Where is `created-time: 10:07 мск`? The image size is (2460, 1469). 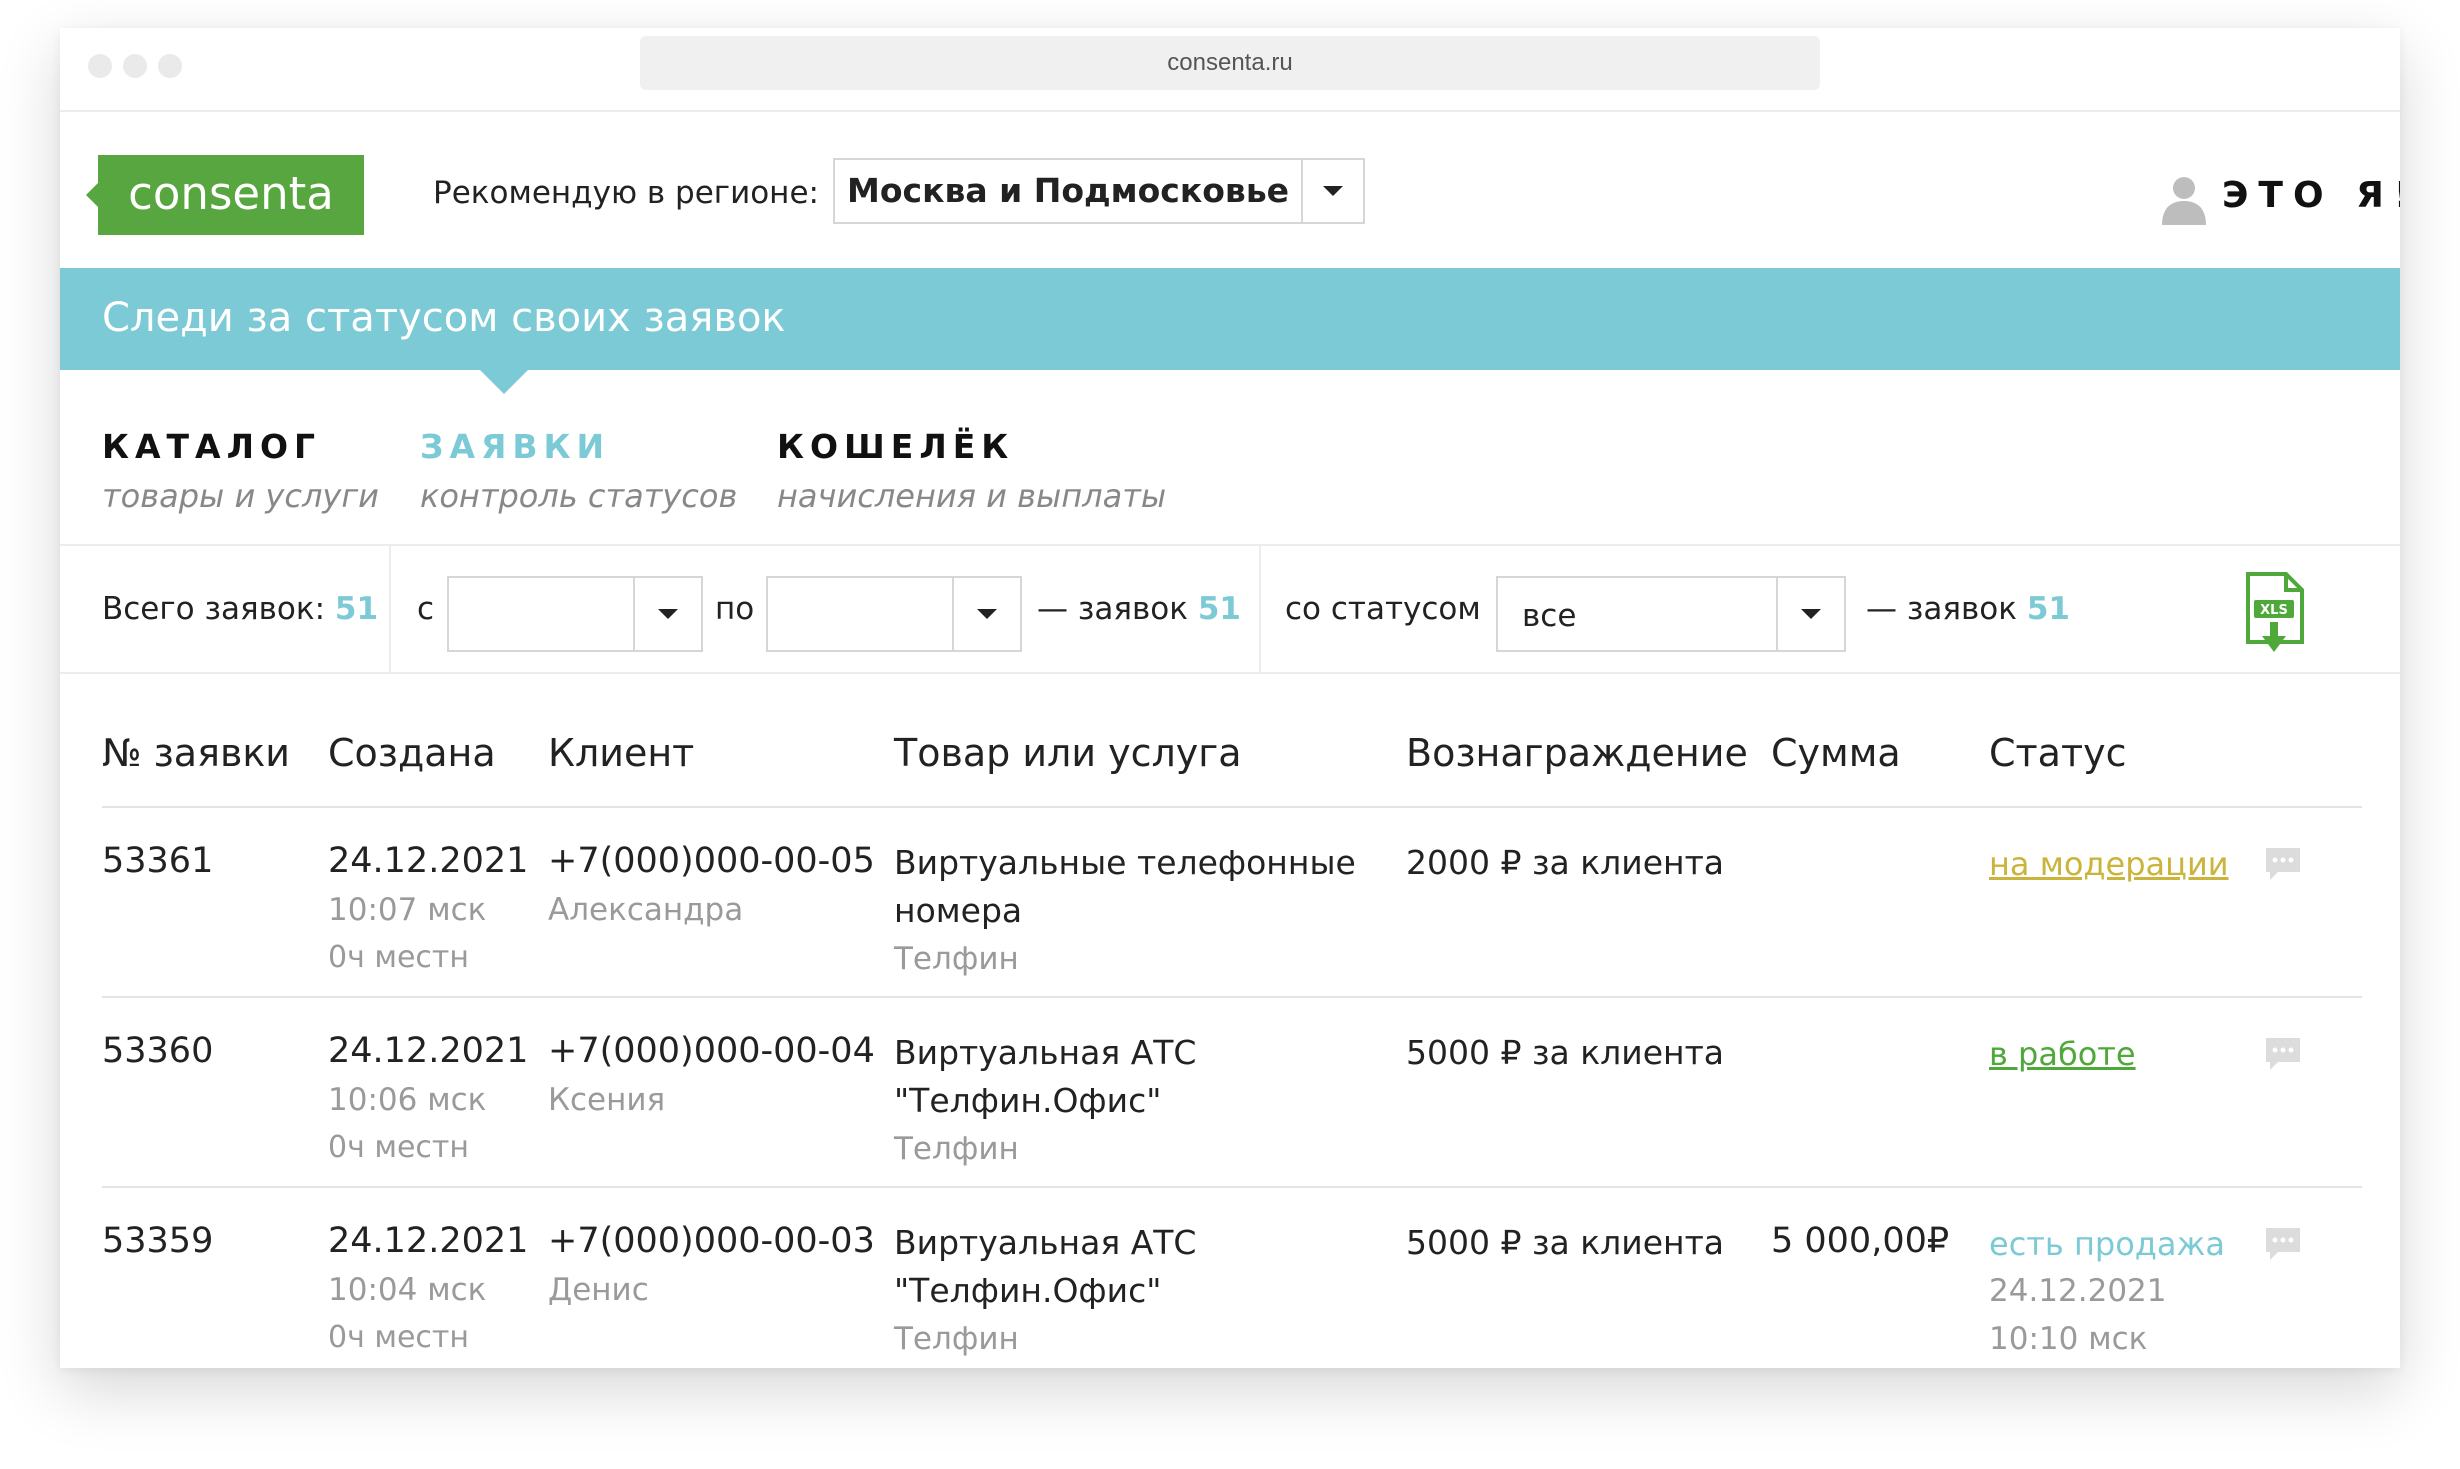 created-time: 10:07 мск is located at coordinates (407, 910).